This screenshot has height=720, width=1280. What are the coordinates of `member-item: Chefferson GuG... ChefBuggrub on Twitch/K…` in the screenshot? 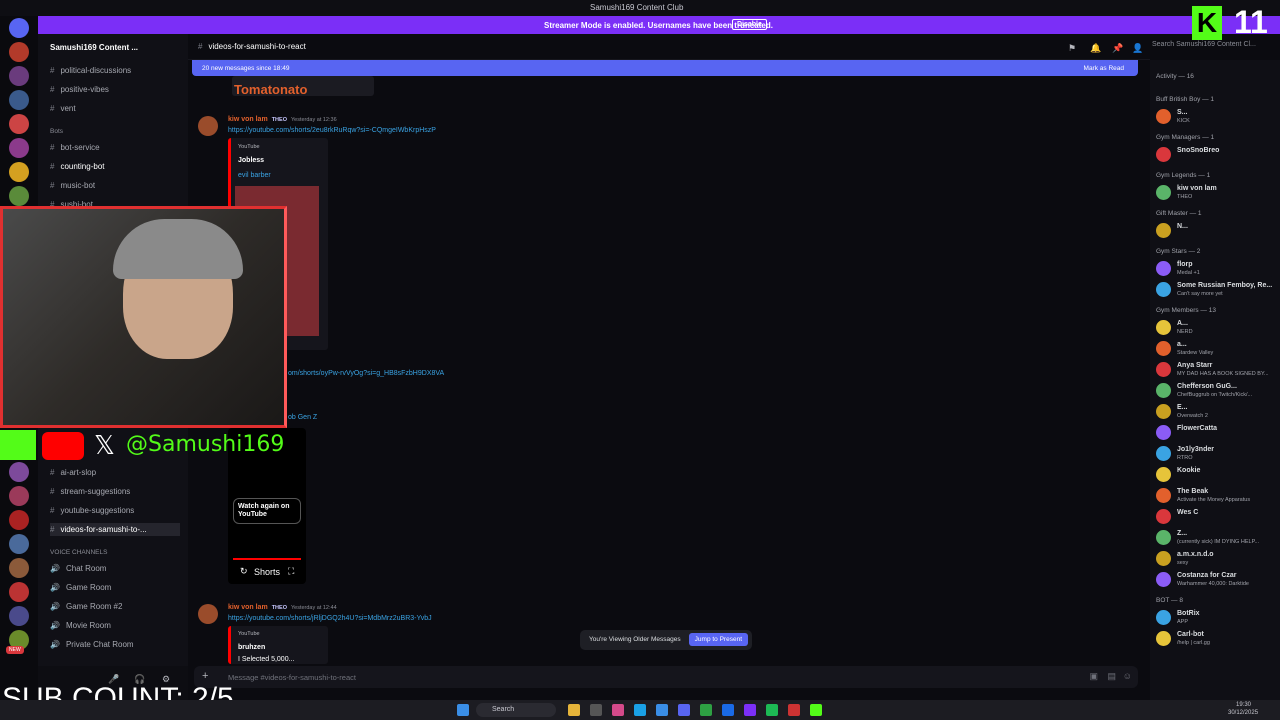 It's located at (1216, 391).